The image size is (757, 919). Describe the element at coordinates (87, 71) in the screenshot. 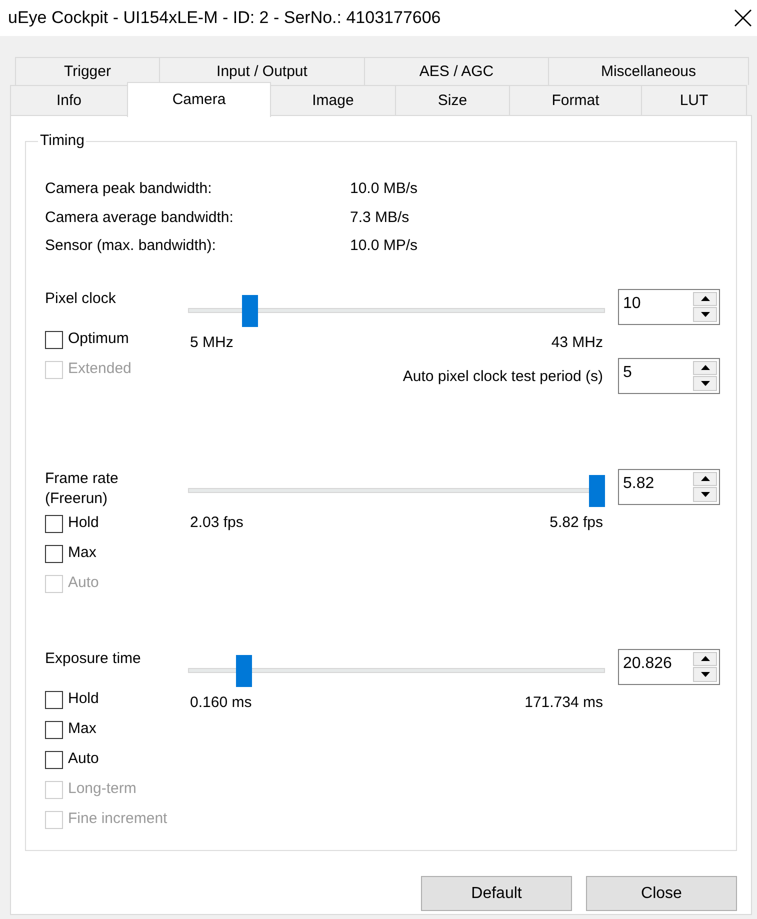

I see `tab: Trigger` at that location.